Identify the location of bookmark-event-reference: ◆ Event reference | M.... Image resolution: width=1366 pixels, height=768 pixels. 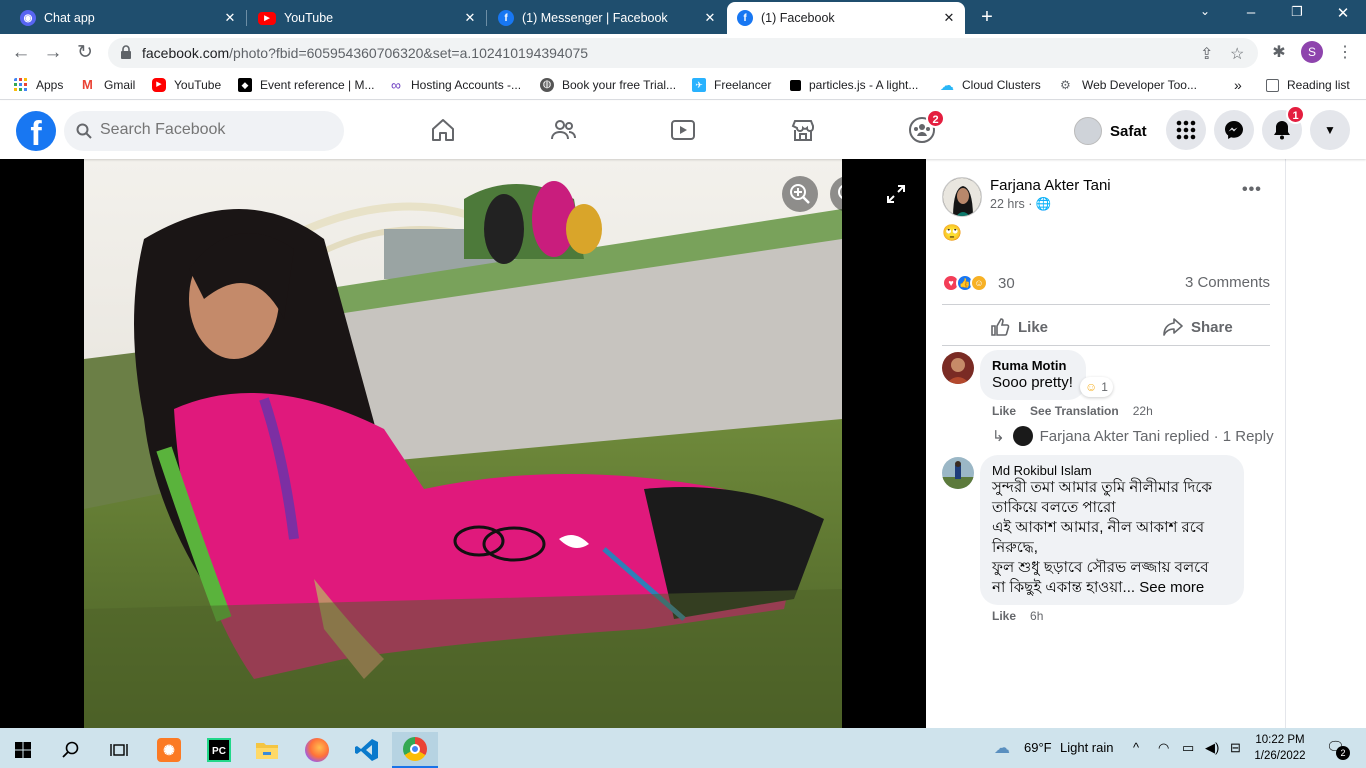
(306, 85).